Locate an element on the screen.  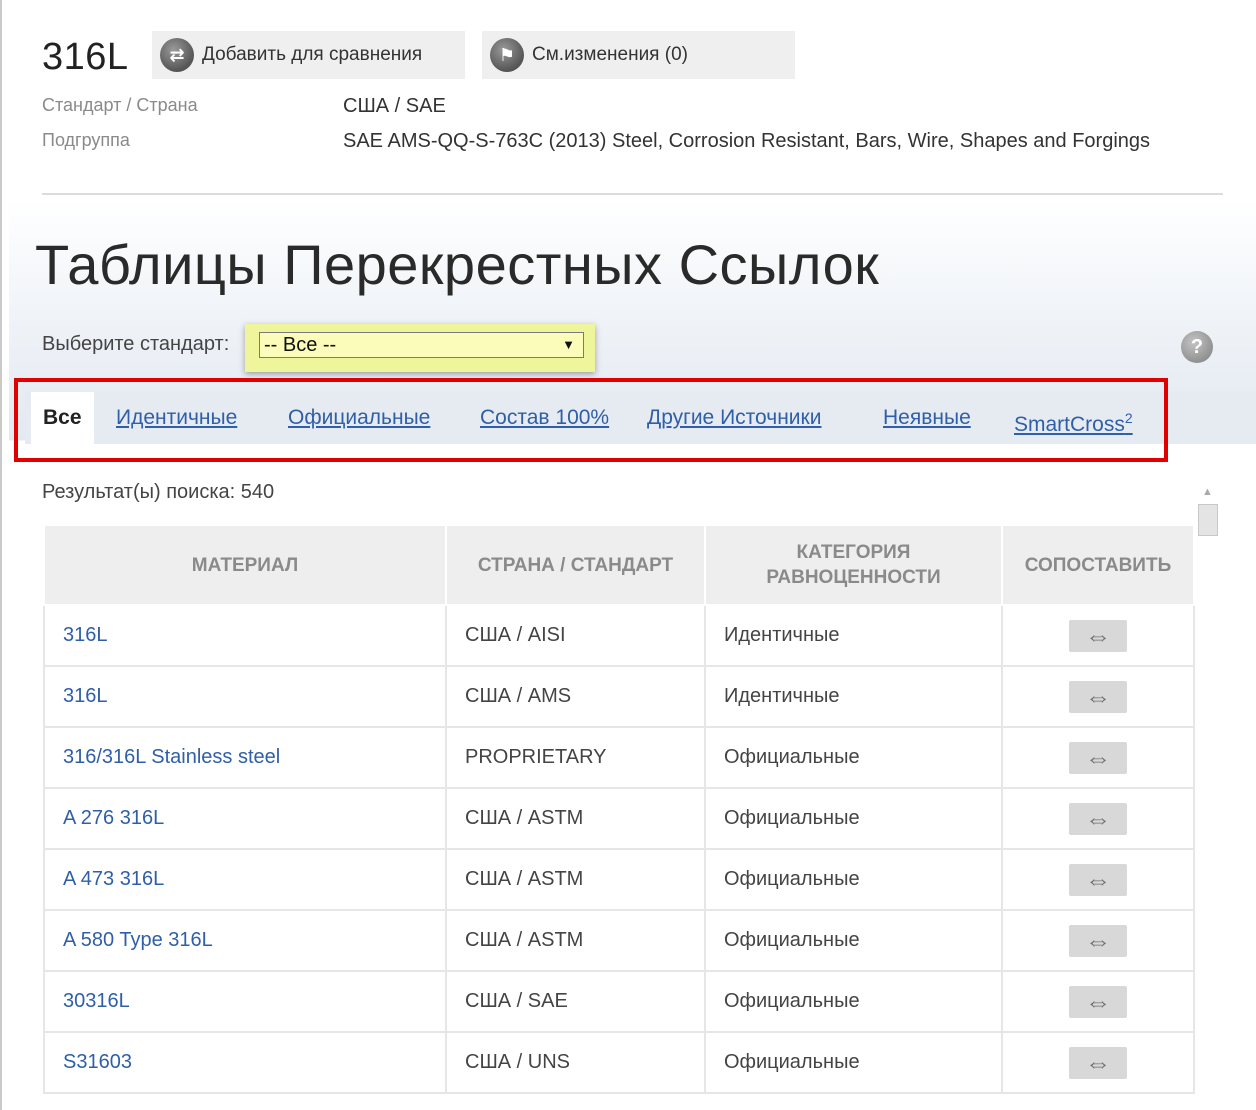
header-material: МАТЕРИАЛ is located at coordinates (245, 565).